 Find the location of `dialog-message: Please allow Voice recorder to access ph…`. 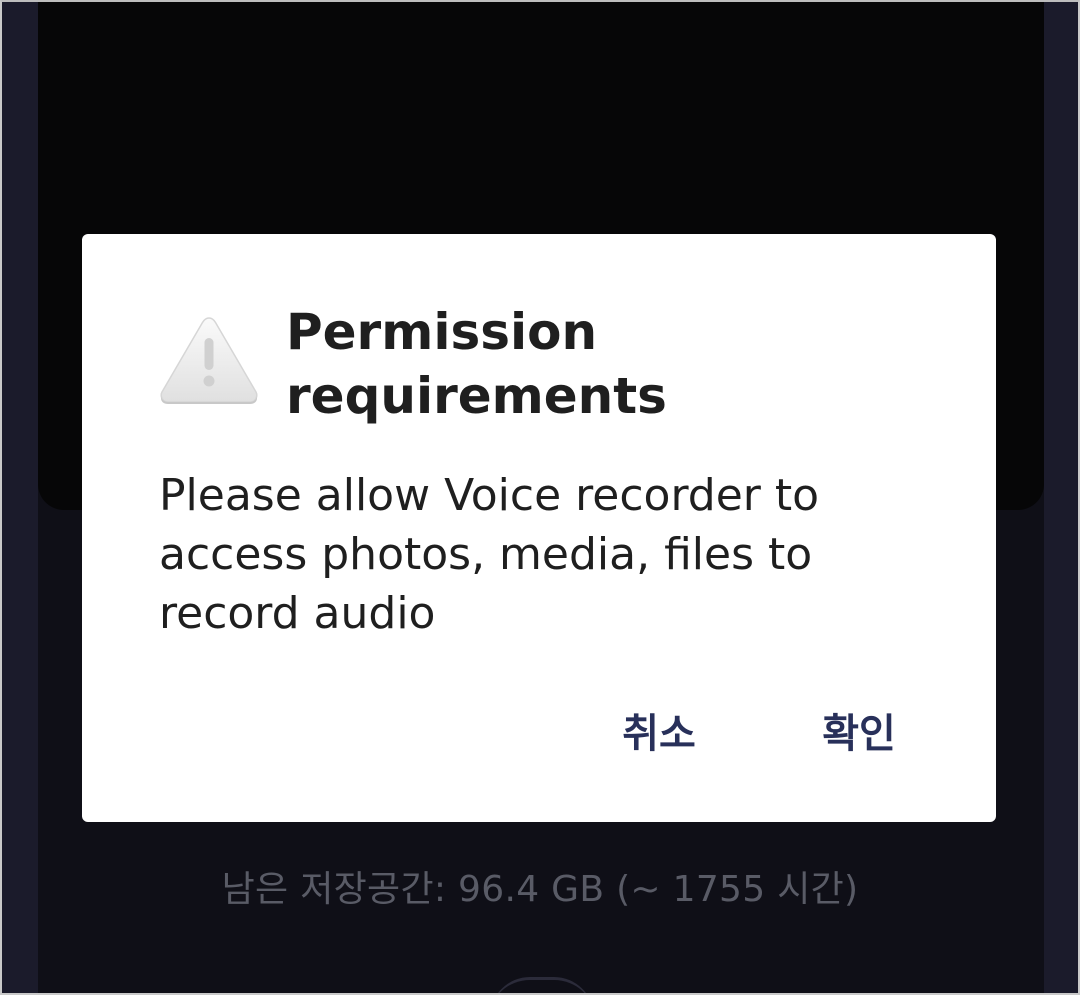

dialog-message: Please allow Voice recorder to access ph… is located at coordinates (489, 554).